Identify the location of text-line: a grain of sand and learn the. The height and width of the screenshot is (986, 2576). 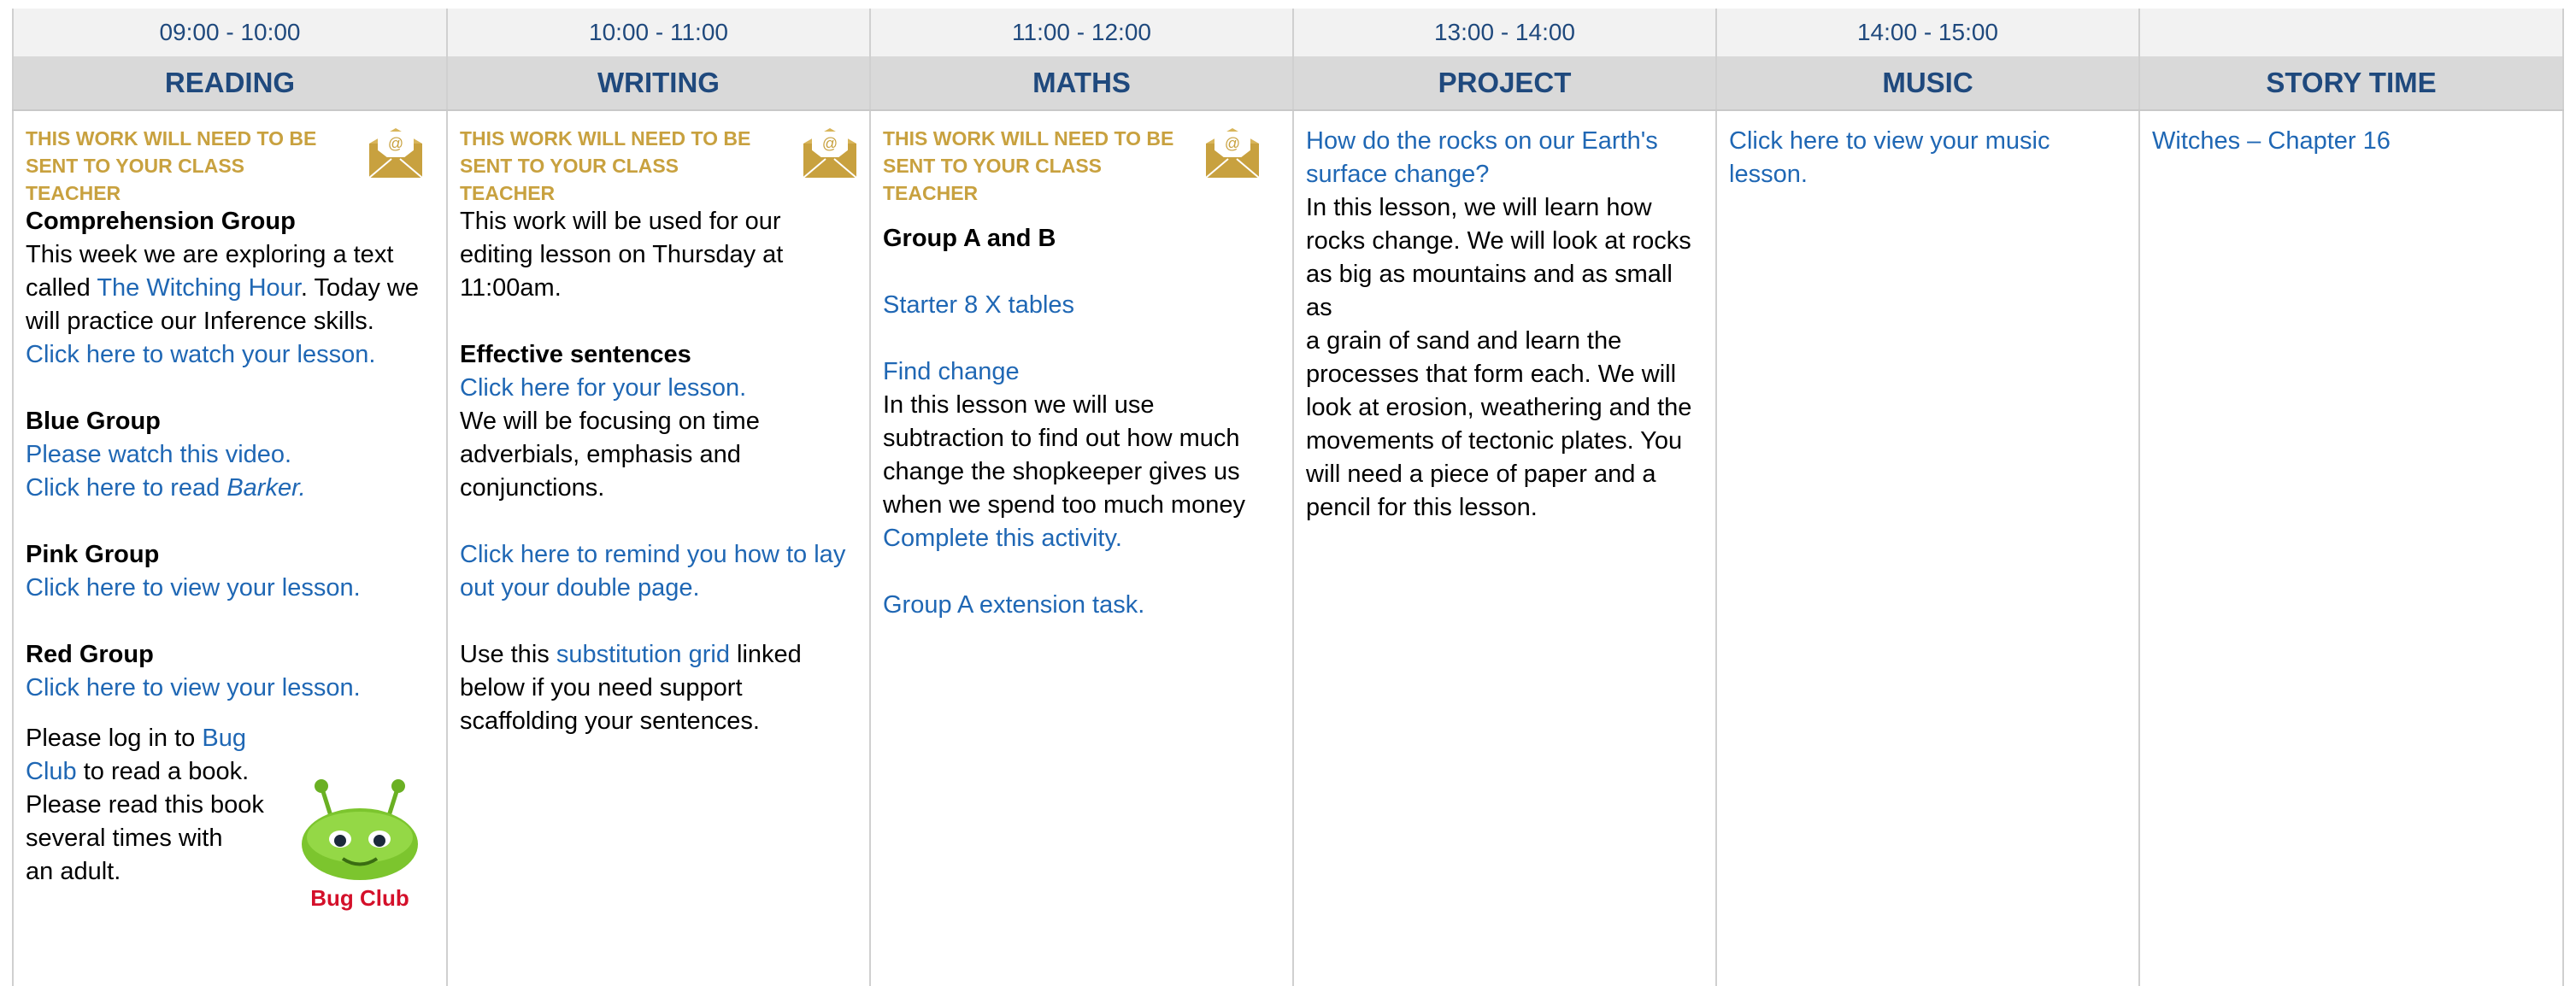
(1464, 341).